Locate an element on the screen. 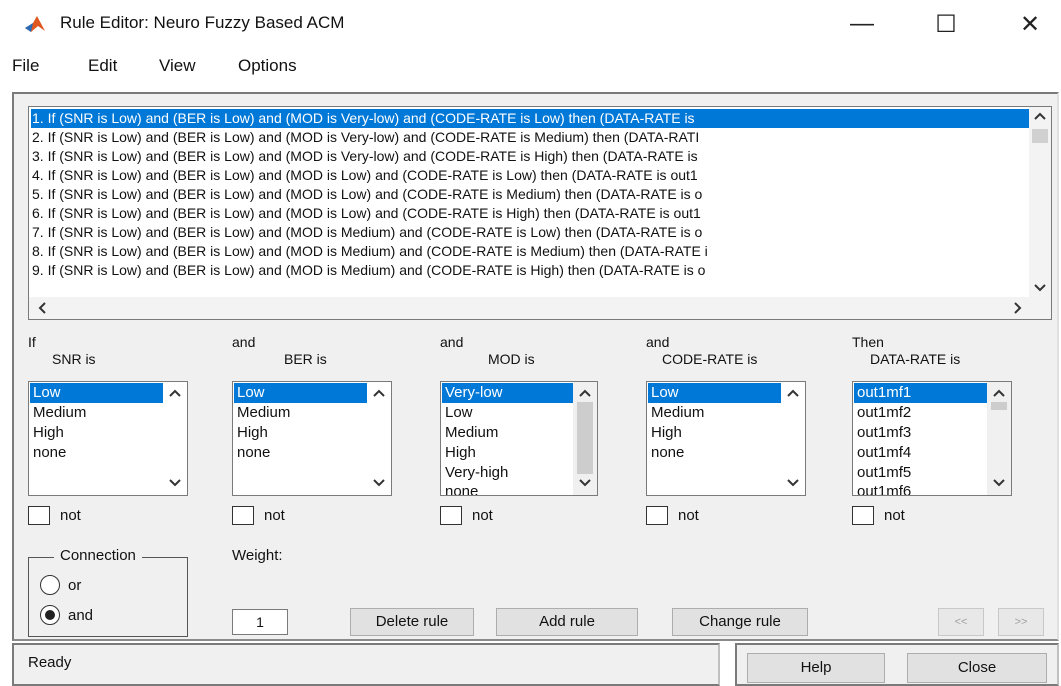  menu-file: File is located at coordinates (25, 66).